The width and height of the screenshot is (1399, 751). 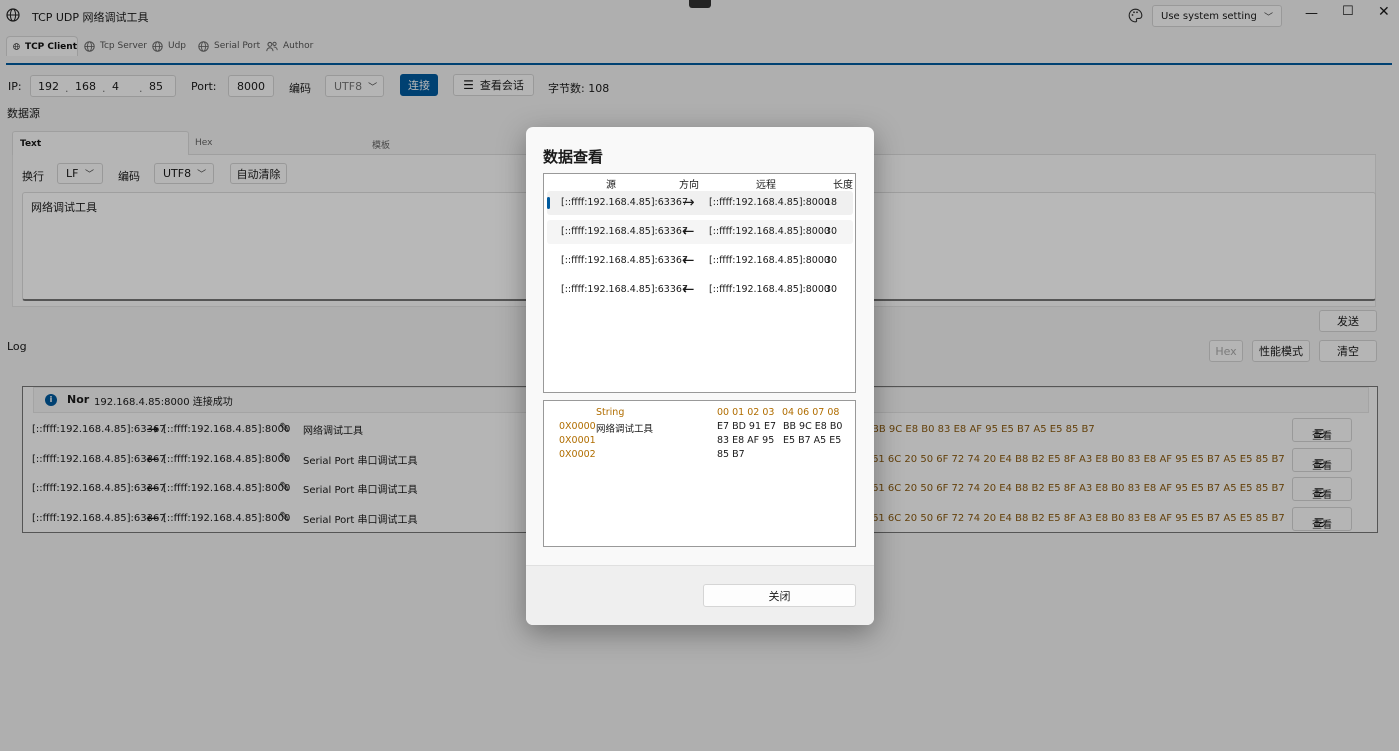 What do you see at coordinates (573, 157) in the screenshot?
I see `dialog-title: 数据查看` at bounding box center [573, 157].